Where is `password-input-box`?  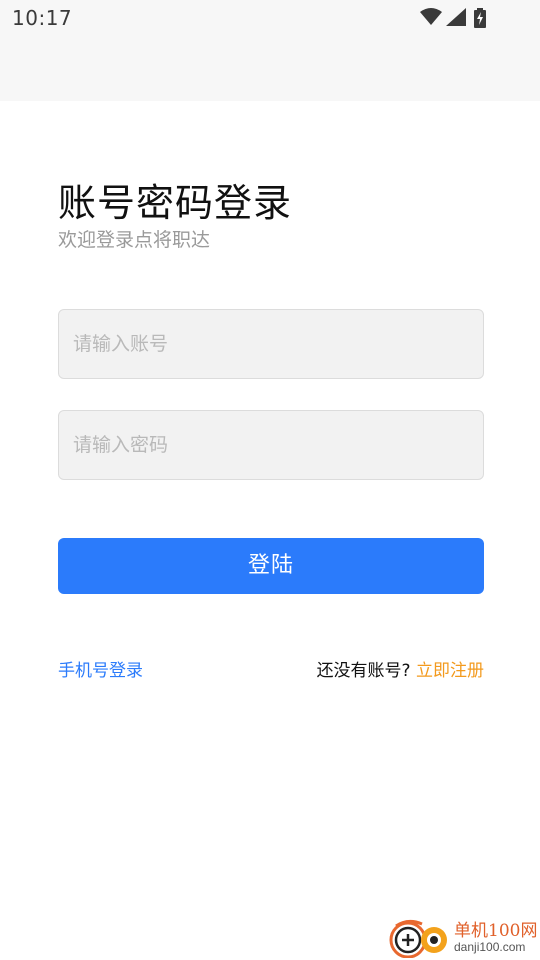
password-input-box is located at coordinates (271, 445).